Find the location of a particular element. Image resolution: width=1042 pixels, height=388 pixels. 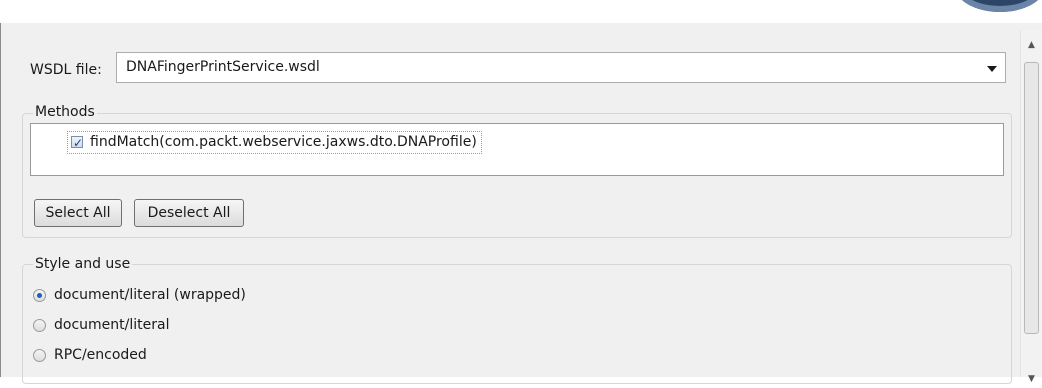

wizard-banner is located at coordinates (521, 12).